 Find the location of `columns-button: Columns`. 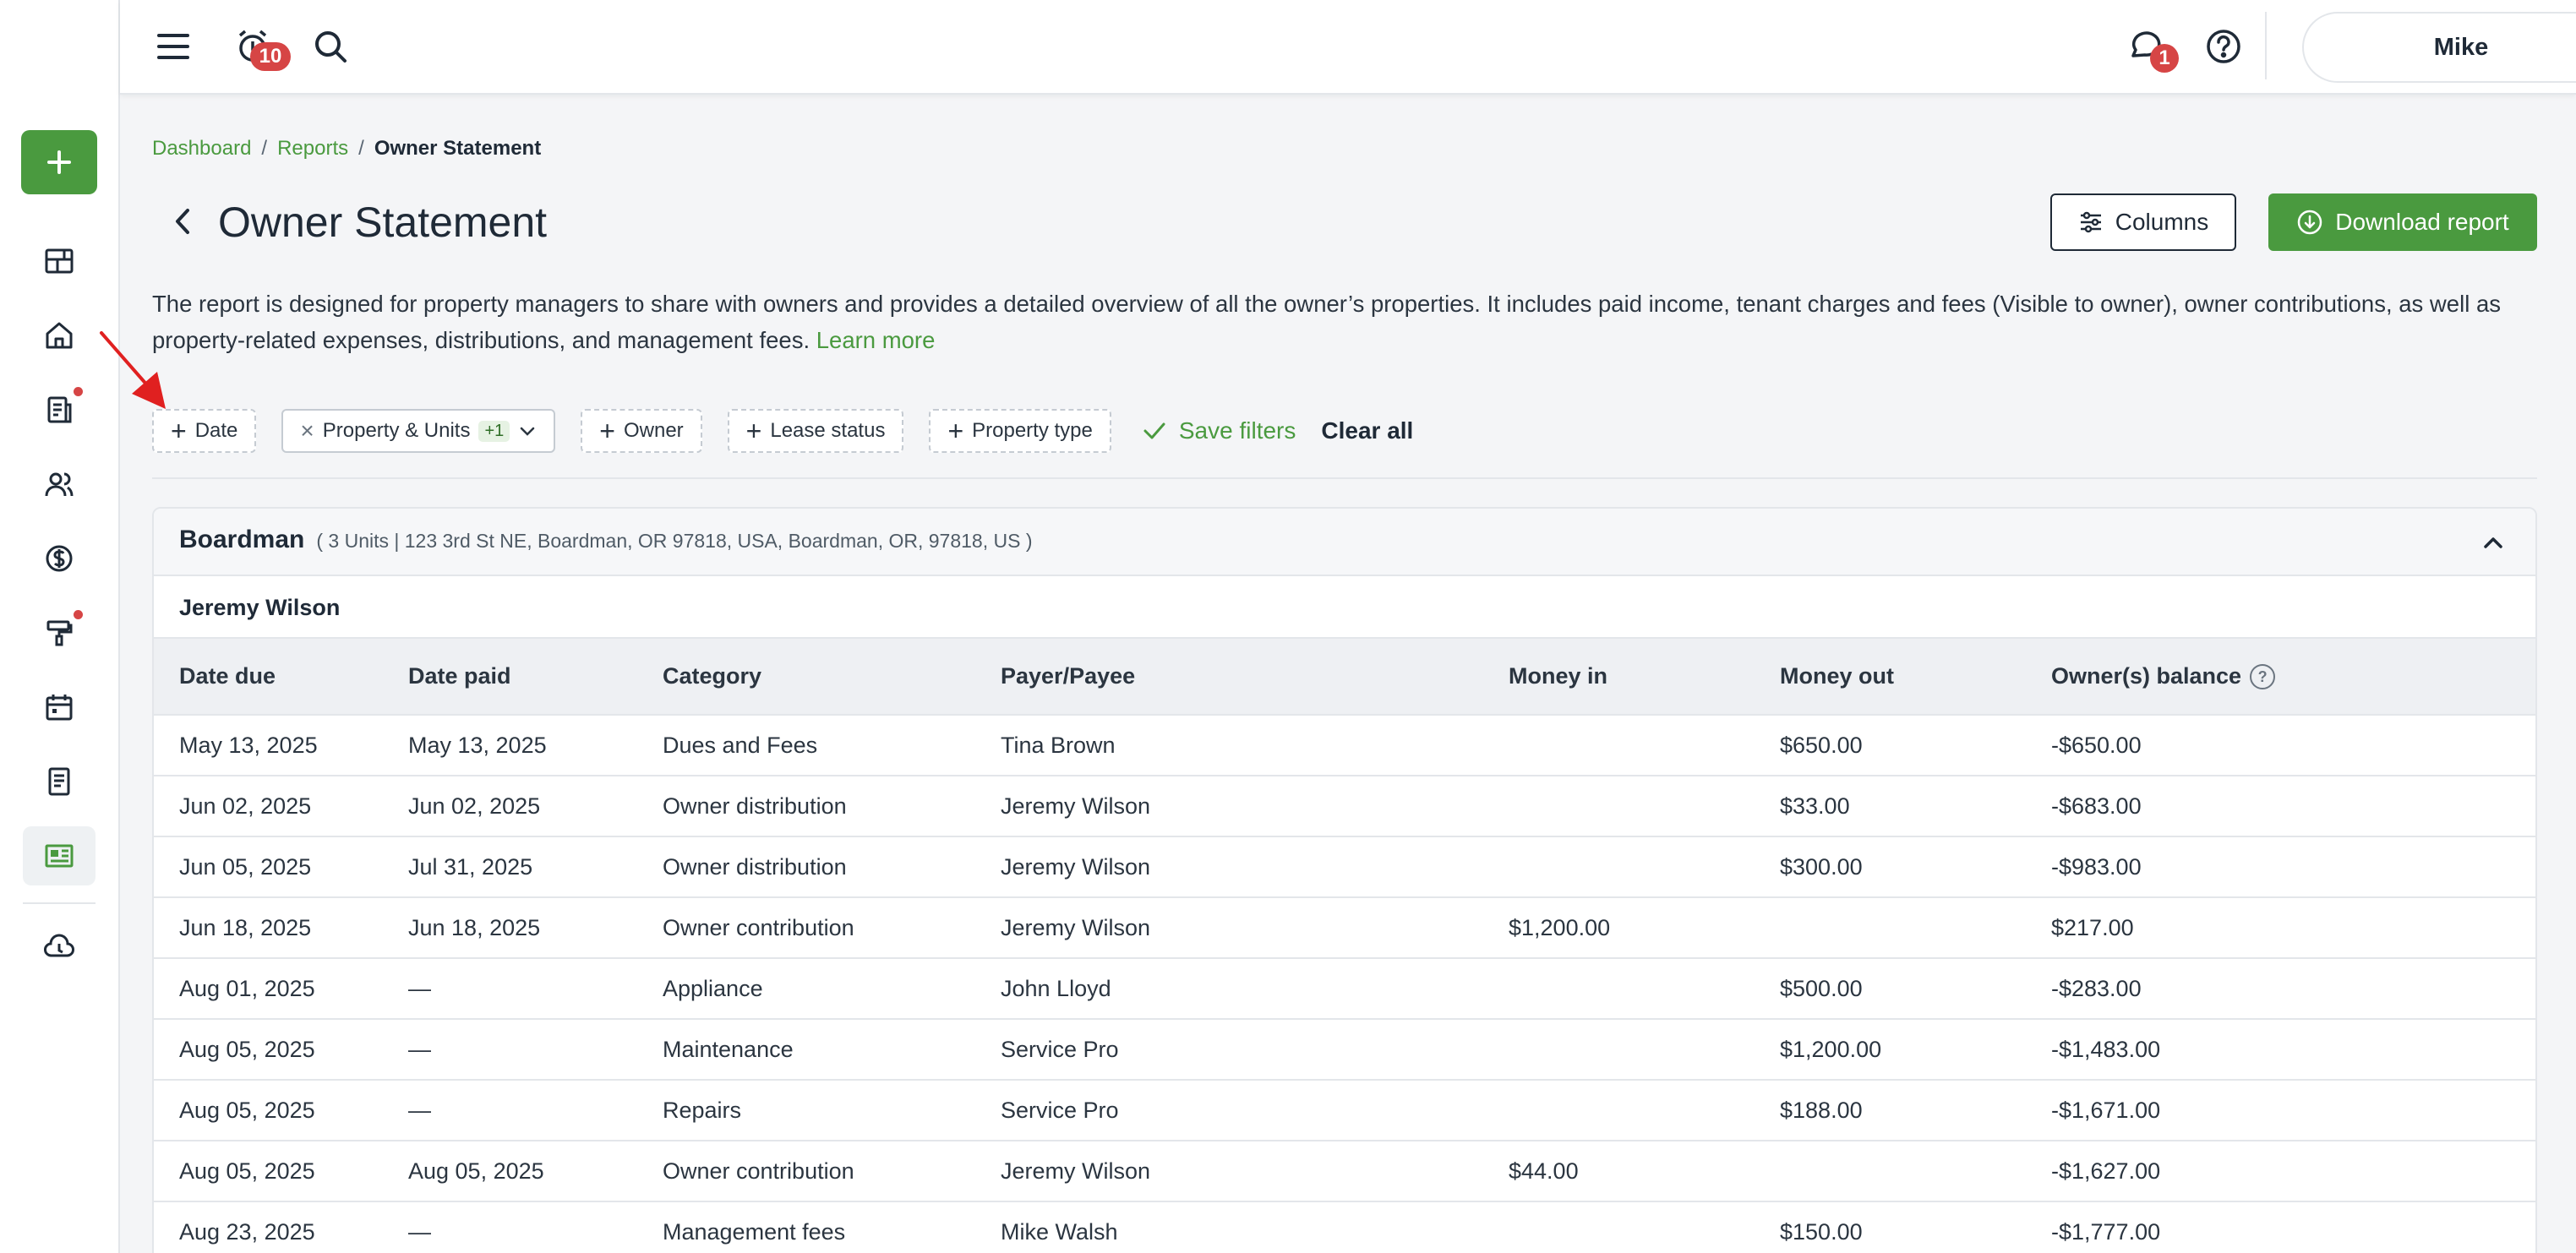

columns-button: Columns is located at coordinates (2143, 222).